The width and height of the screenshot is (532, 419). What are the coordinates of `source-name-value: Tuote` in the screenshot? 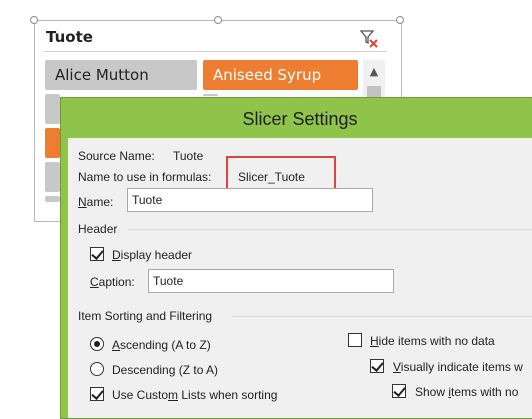 It's located at (188, 156).